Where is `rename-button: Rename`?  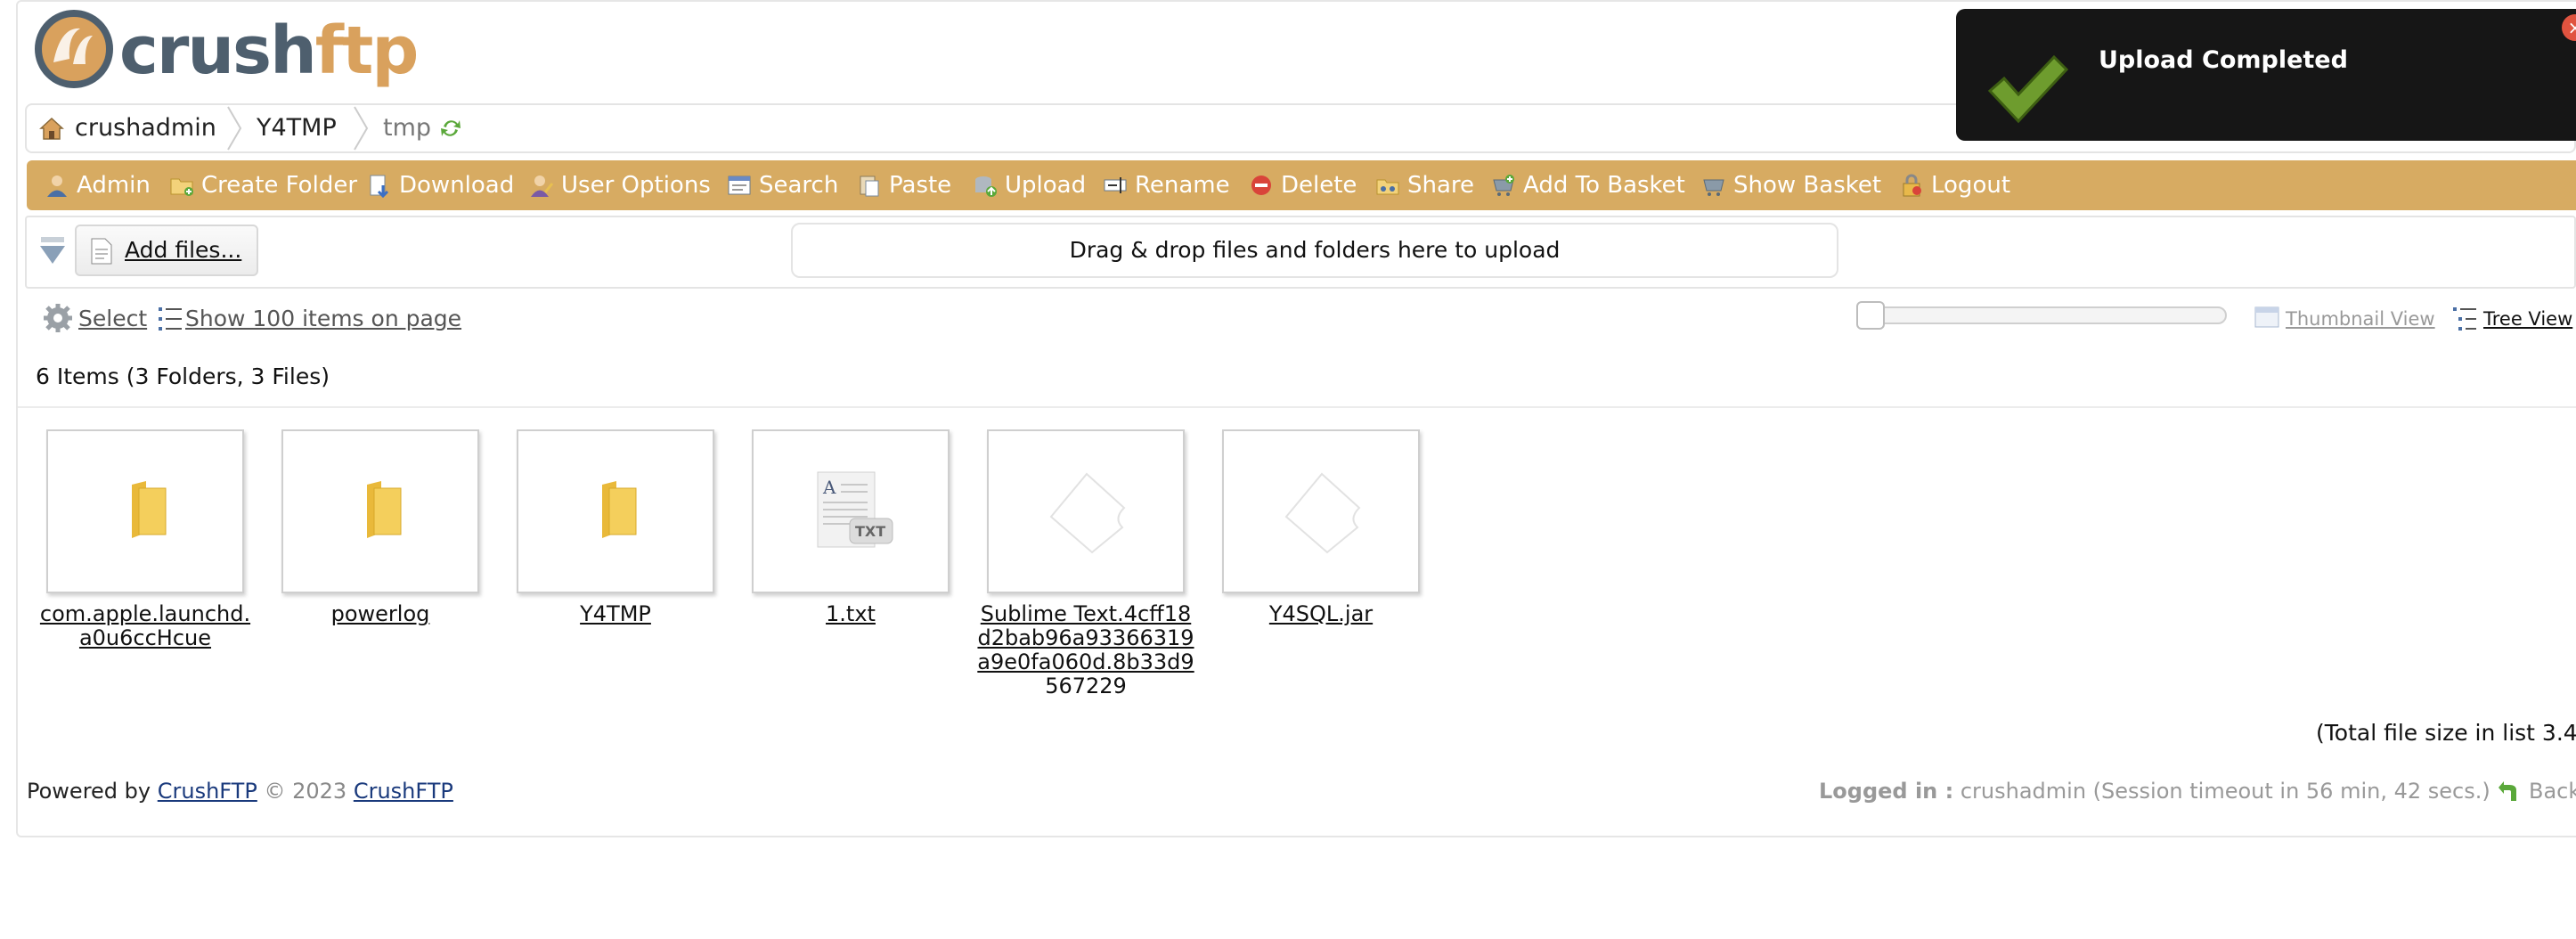 rename-button: Rename is located at coordinates (1166, 185).